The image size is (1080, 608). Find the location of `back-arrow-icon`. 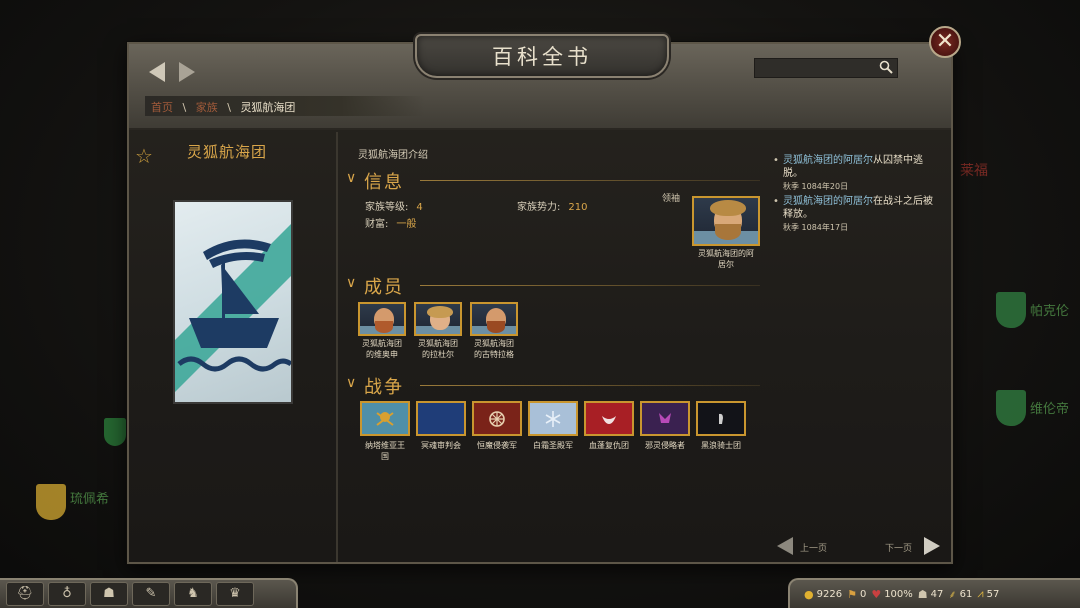

back-arrow-icon is located at coordinates (157, 72).